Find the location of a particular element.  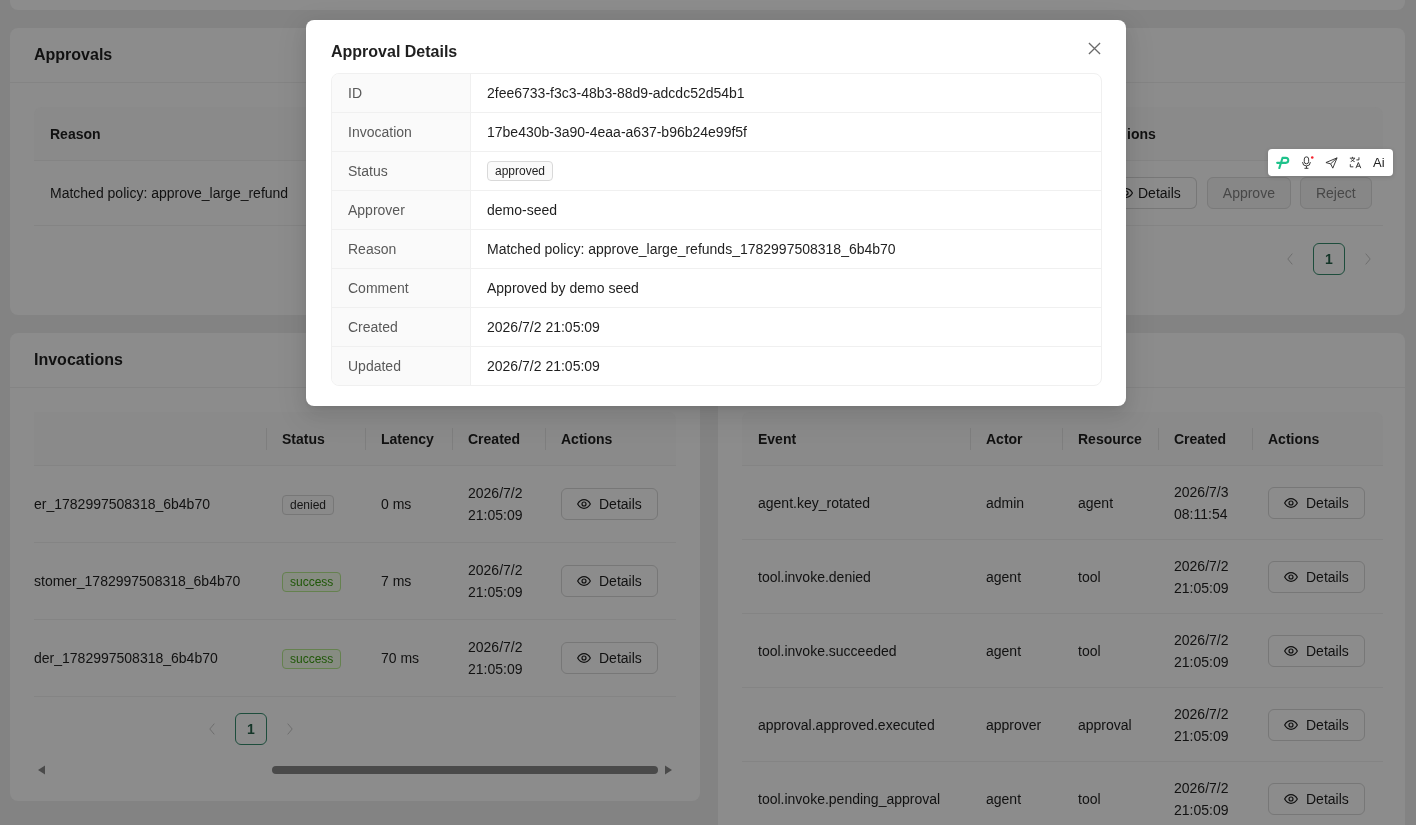

close-icon is located at coordinates (1094, 48).